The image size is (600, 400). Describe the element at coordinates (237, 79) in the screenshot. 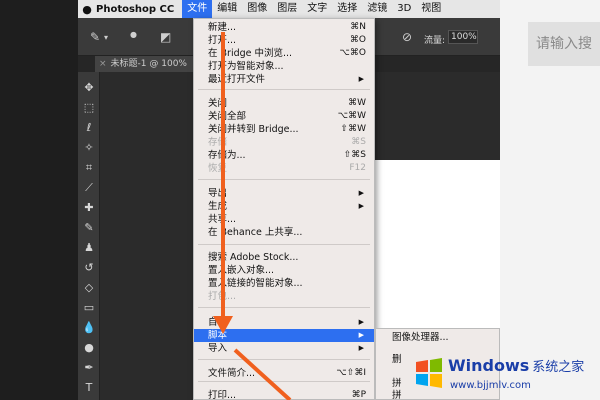

I see `menu-item-label: 最近打开文件` at that location.